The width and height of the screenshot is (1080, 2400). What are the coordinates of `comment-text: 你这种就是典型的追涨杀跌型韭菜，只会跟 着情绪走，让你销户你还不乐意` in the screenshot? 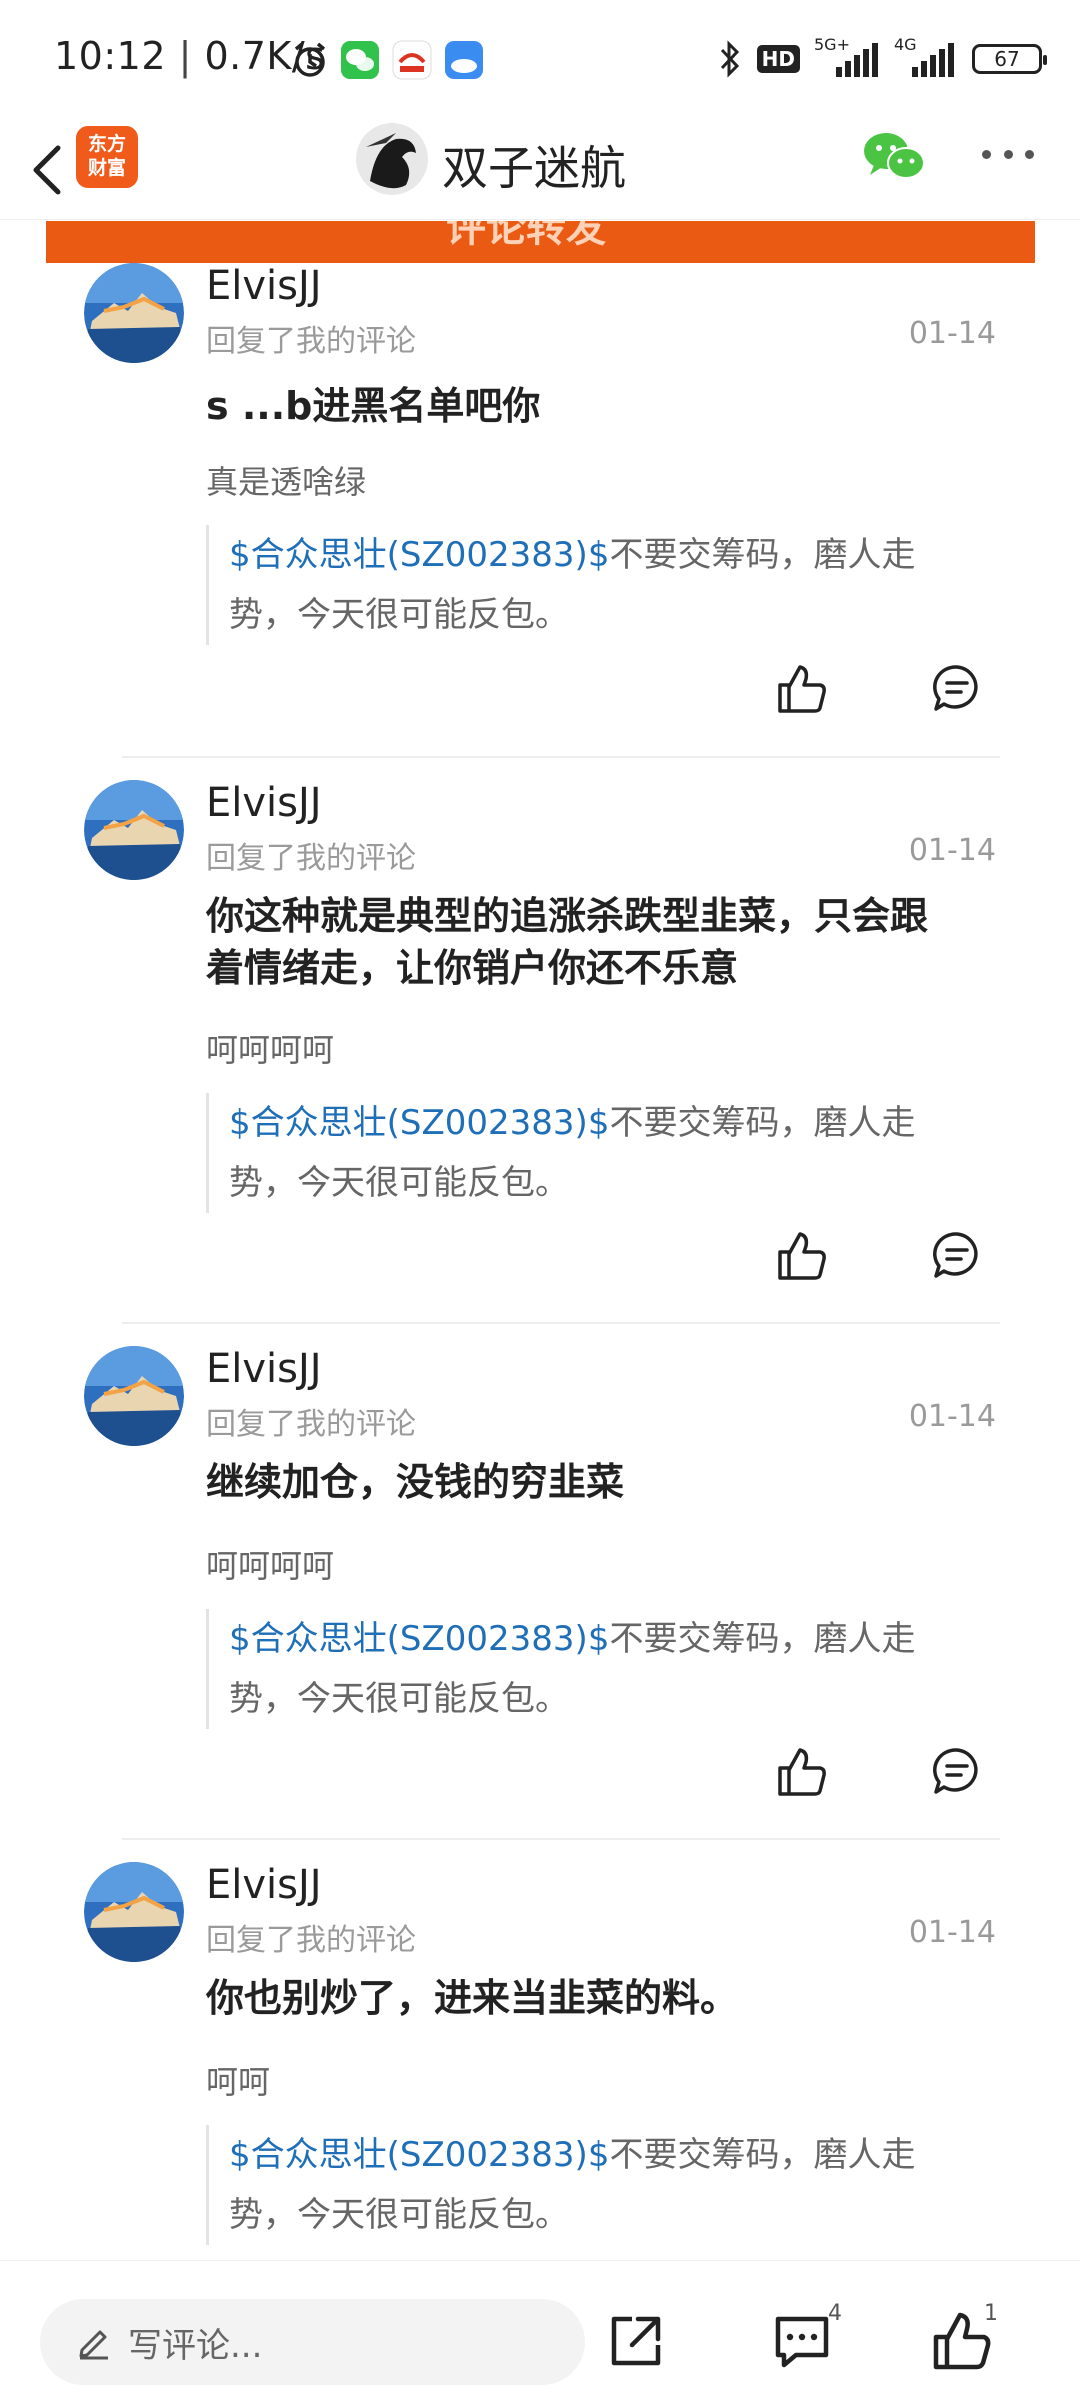 It's located at (596, 942).